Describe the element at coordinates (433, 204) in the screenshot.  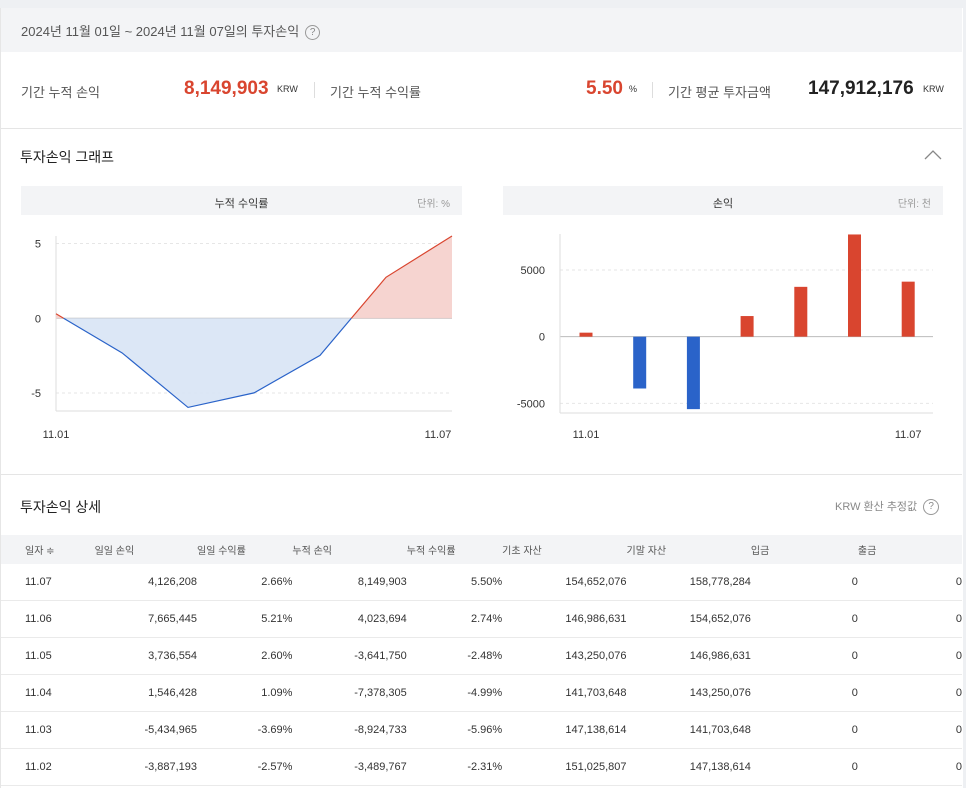
I see `chart-unit: 단위: %` at that location.